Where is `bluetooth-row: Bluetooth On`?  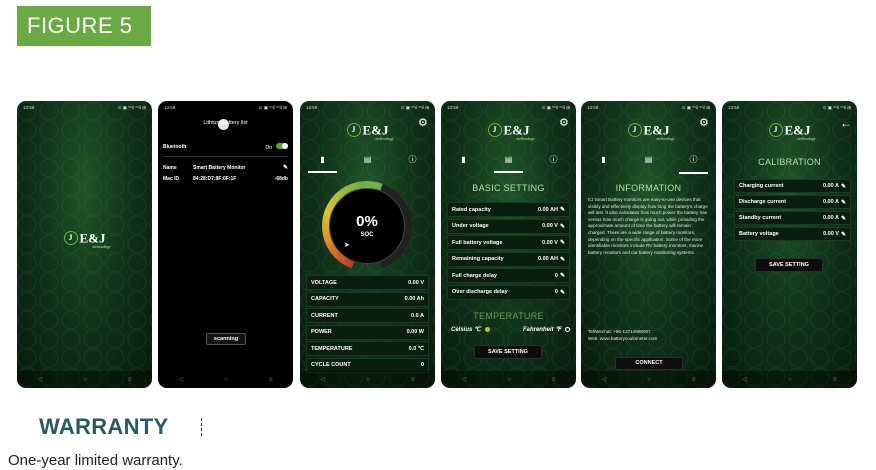
bluetooth-row: Bluetooth On is located at coordinates (225, 147).